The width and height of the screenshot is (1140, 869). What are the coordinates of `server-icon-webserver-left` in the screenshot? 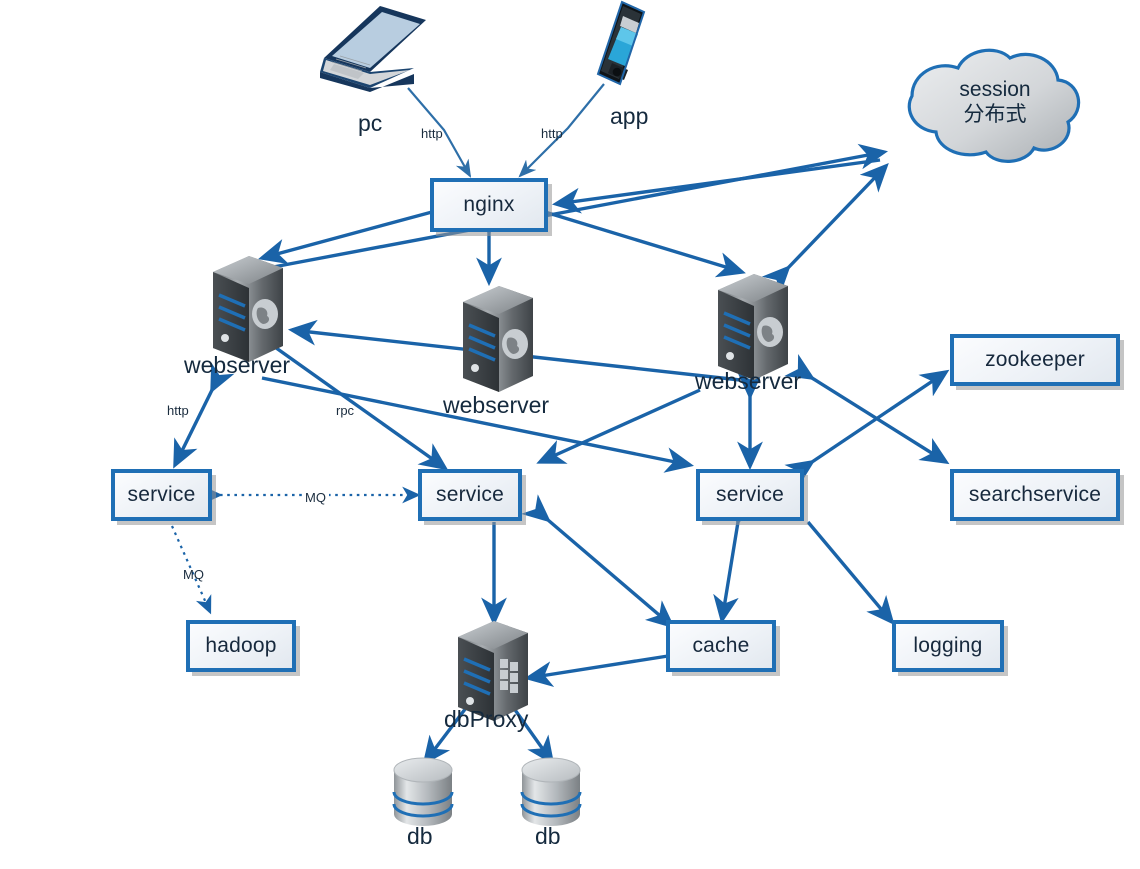 It's located at (248, 309).